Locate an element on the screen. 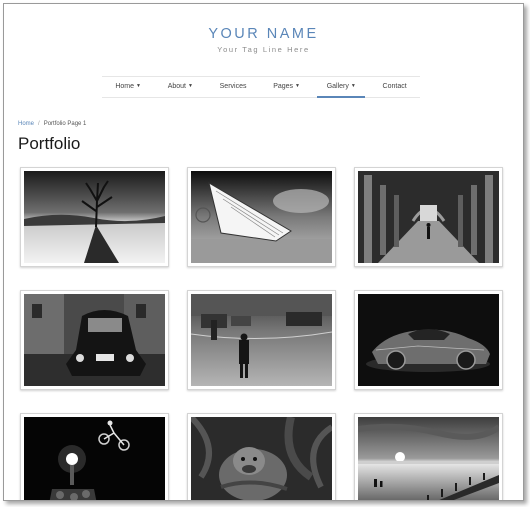  portfolio-item-orangutan is located at coordinates (261, 456).